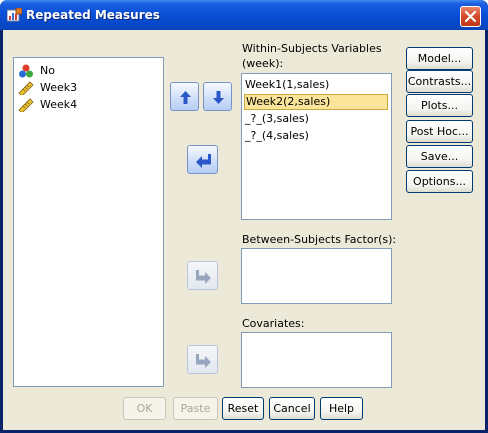 The width and height of the screenshot is (488, 433). What do you see at coordinates (244, 15) in the screenshot?
I see `title-bar: Repeated Measures` at bounding box center [244, 15].